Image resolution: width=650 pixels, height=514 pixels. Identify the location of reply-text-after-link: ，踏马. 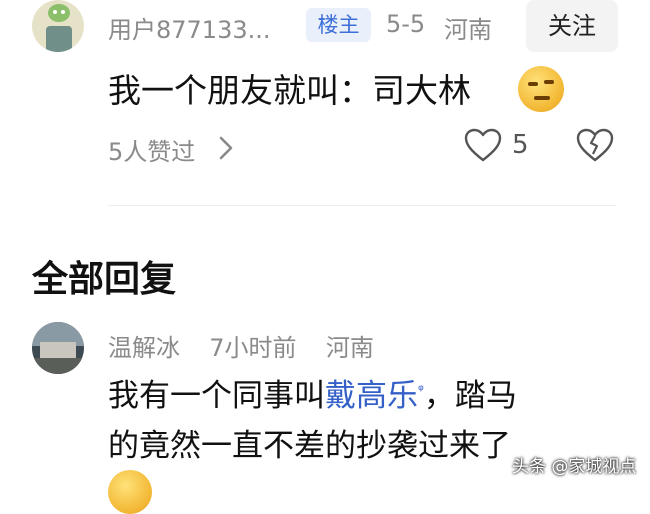
(470, 396).